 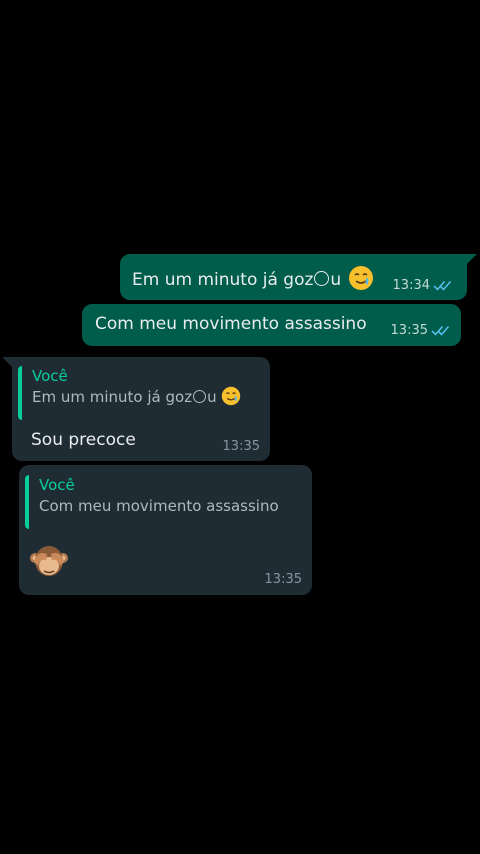 I want to click on quoted-message: Você Em um minuto já goz u, so click(x=137, y=393).